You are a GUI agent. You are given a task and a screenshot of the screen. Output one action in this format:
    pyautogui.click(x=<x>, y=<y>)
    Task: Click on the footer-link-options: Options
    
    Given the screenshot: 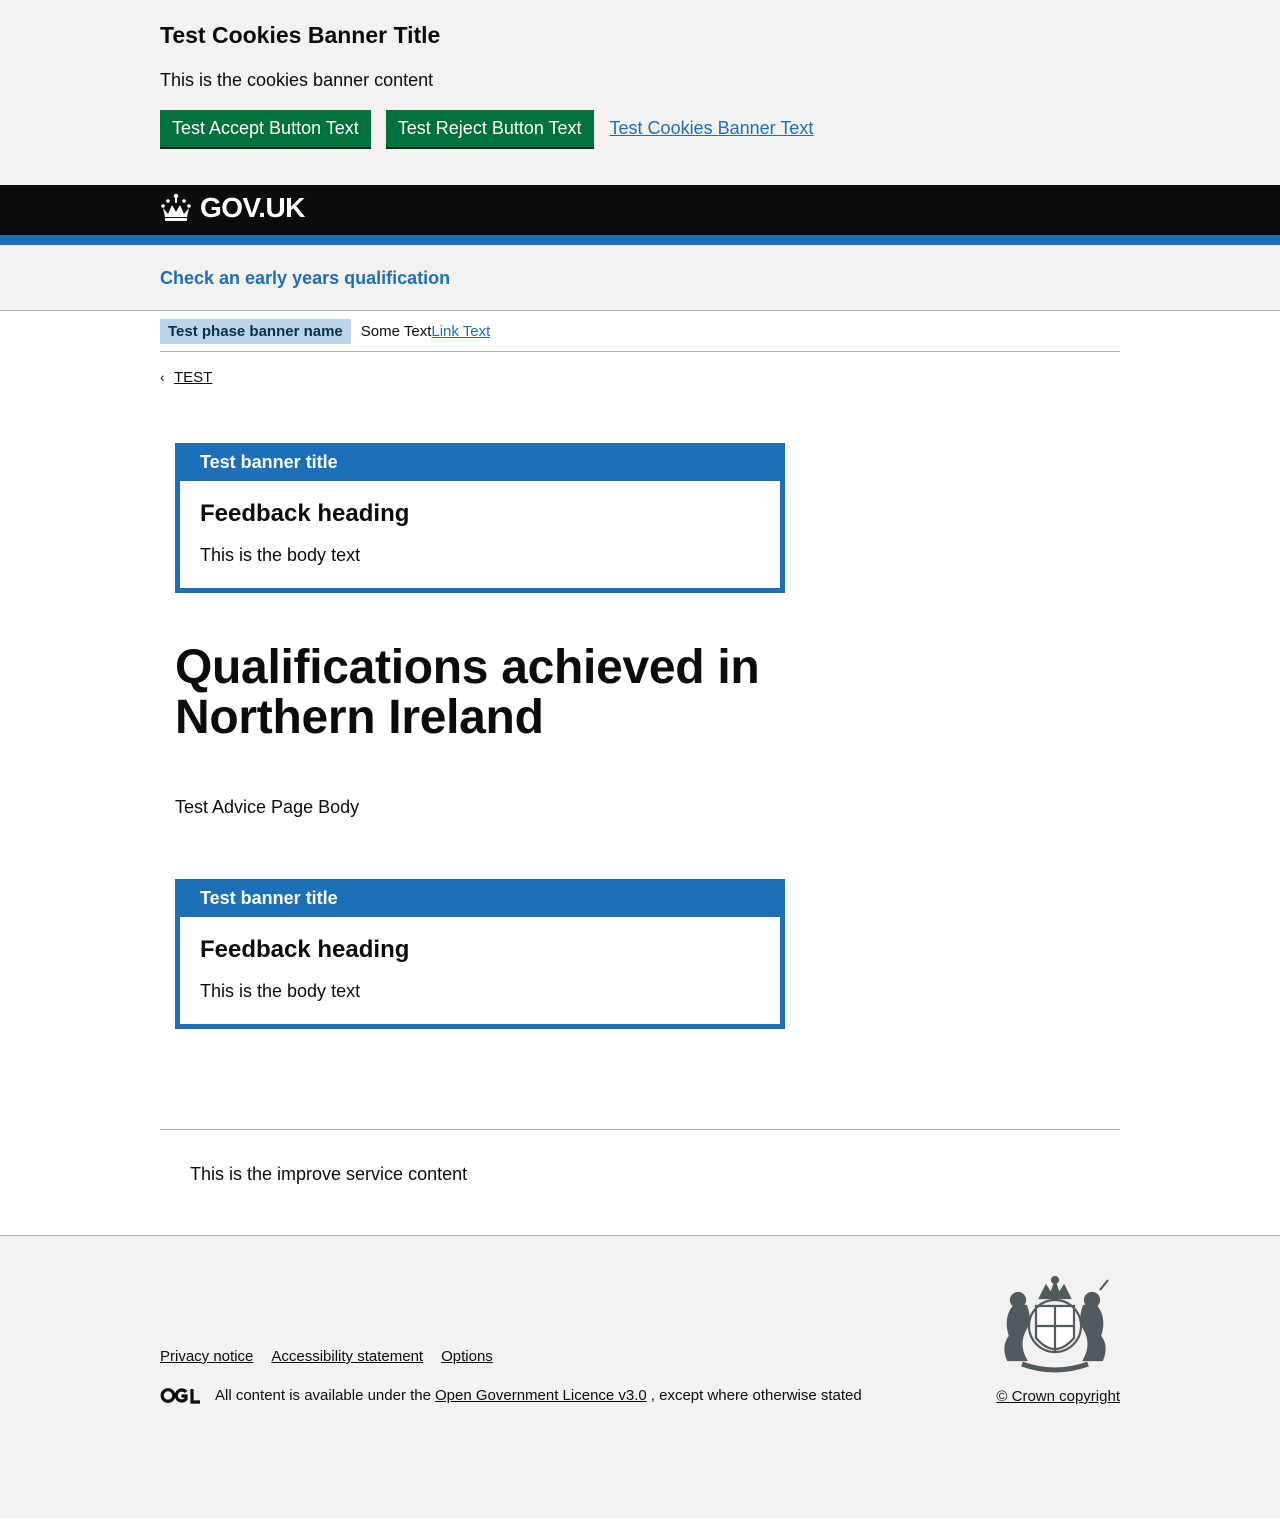 What is the action you would take?
    pyautogui.click(x=467, y=1356)
    